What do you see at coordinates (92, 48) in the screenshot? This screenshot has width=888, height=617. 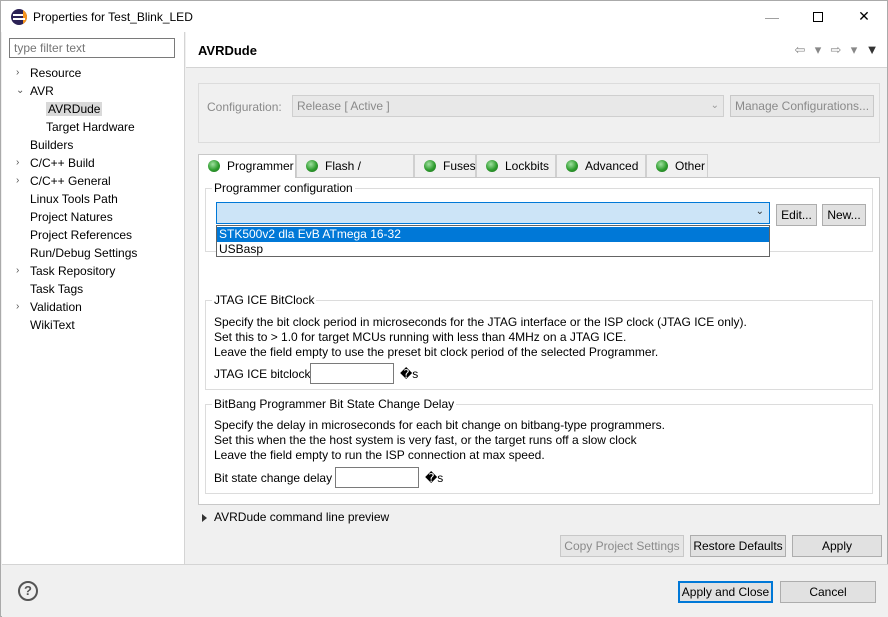 I see `filter-input` at bounding box center [92, 48].